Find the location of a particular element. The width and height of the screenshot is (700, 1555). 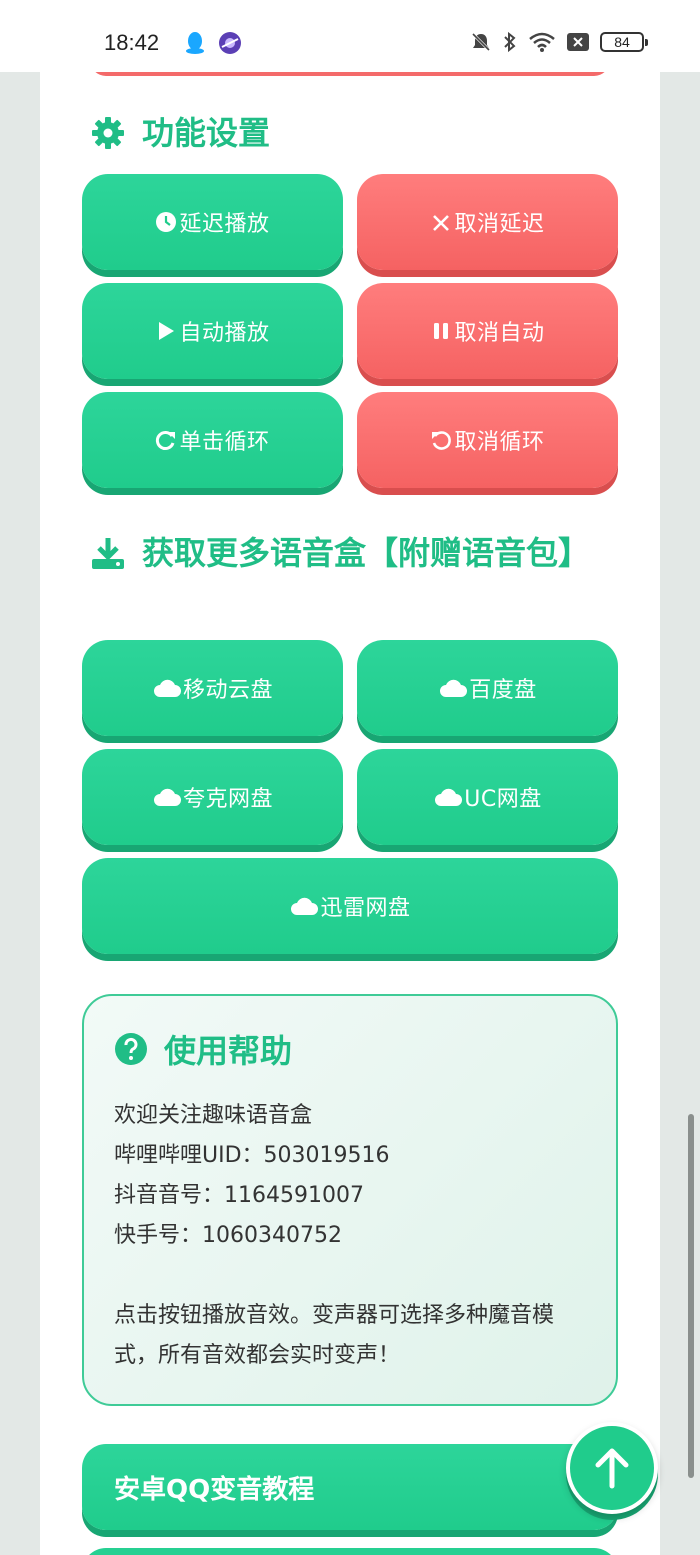

button-label: 单击循环 is located at coordinates (224, 442).